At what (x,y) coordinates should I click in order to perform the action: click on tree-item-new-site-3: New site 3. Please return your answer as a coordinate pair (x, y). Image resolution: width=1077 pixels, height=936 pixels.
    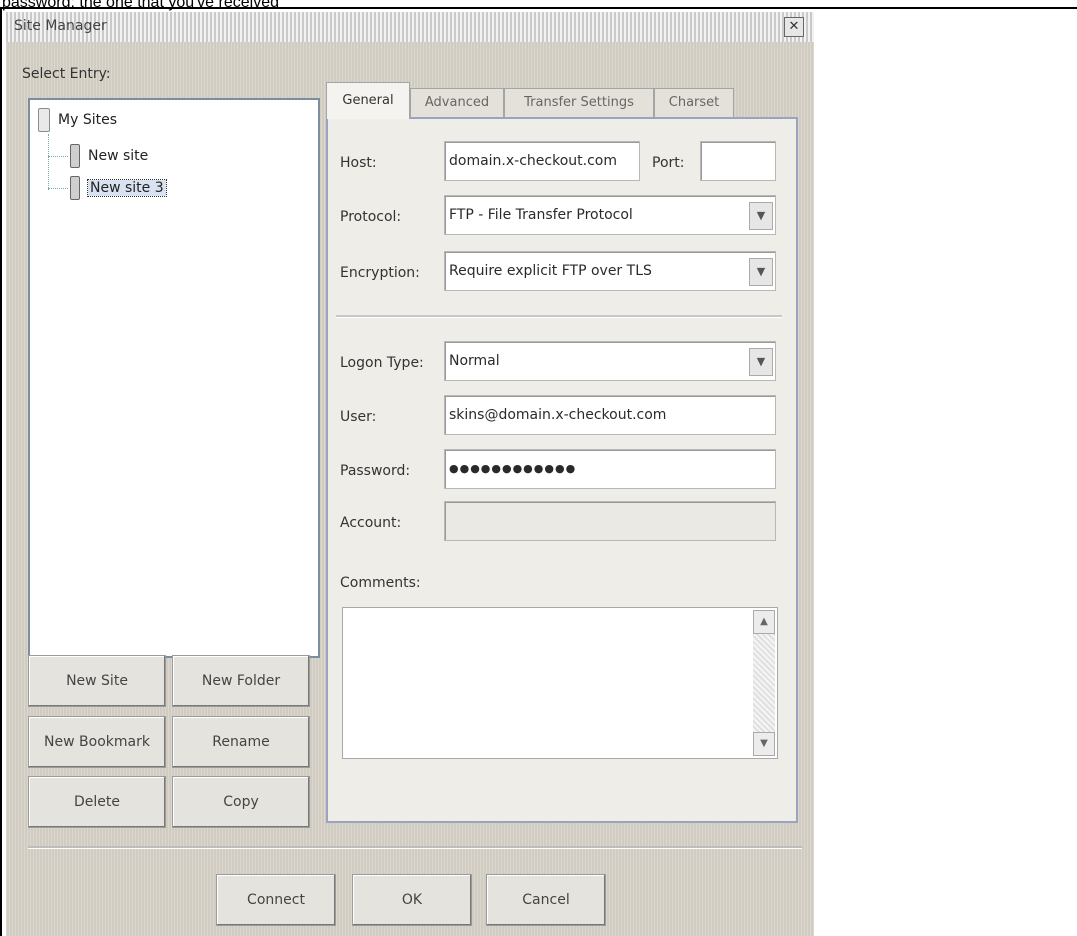
    Looking at the image, I should click on (118, 188).